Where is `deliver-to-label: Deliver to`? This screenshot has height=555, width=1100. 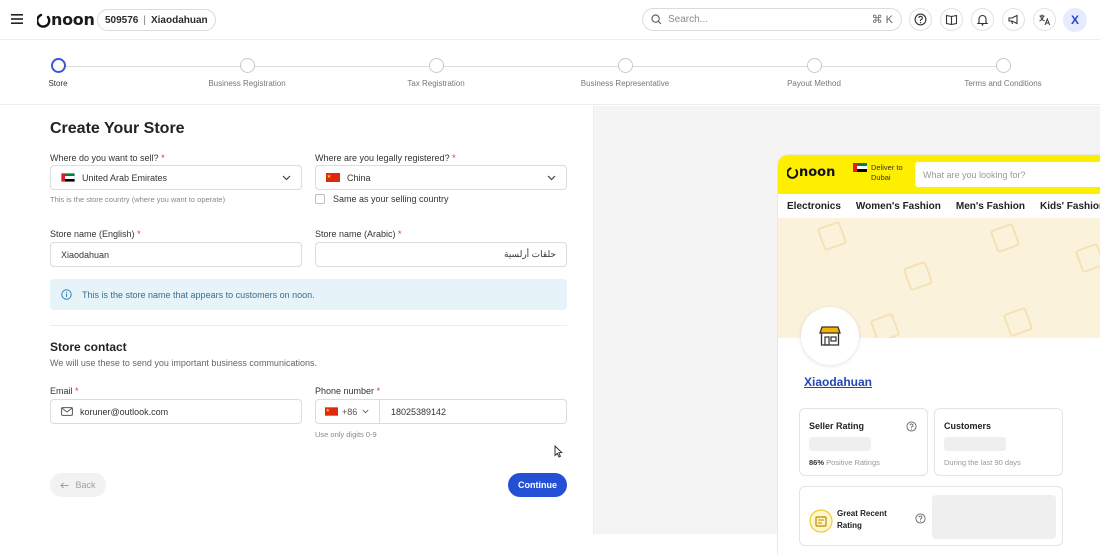
deliver-to-label: Deliver to is located at coordinates (887, 167).